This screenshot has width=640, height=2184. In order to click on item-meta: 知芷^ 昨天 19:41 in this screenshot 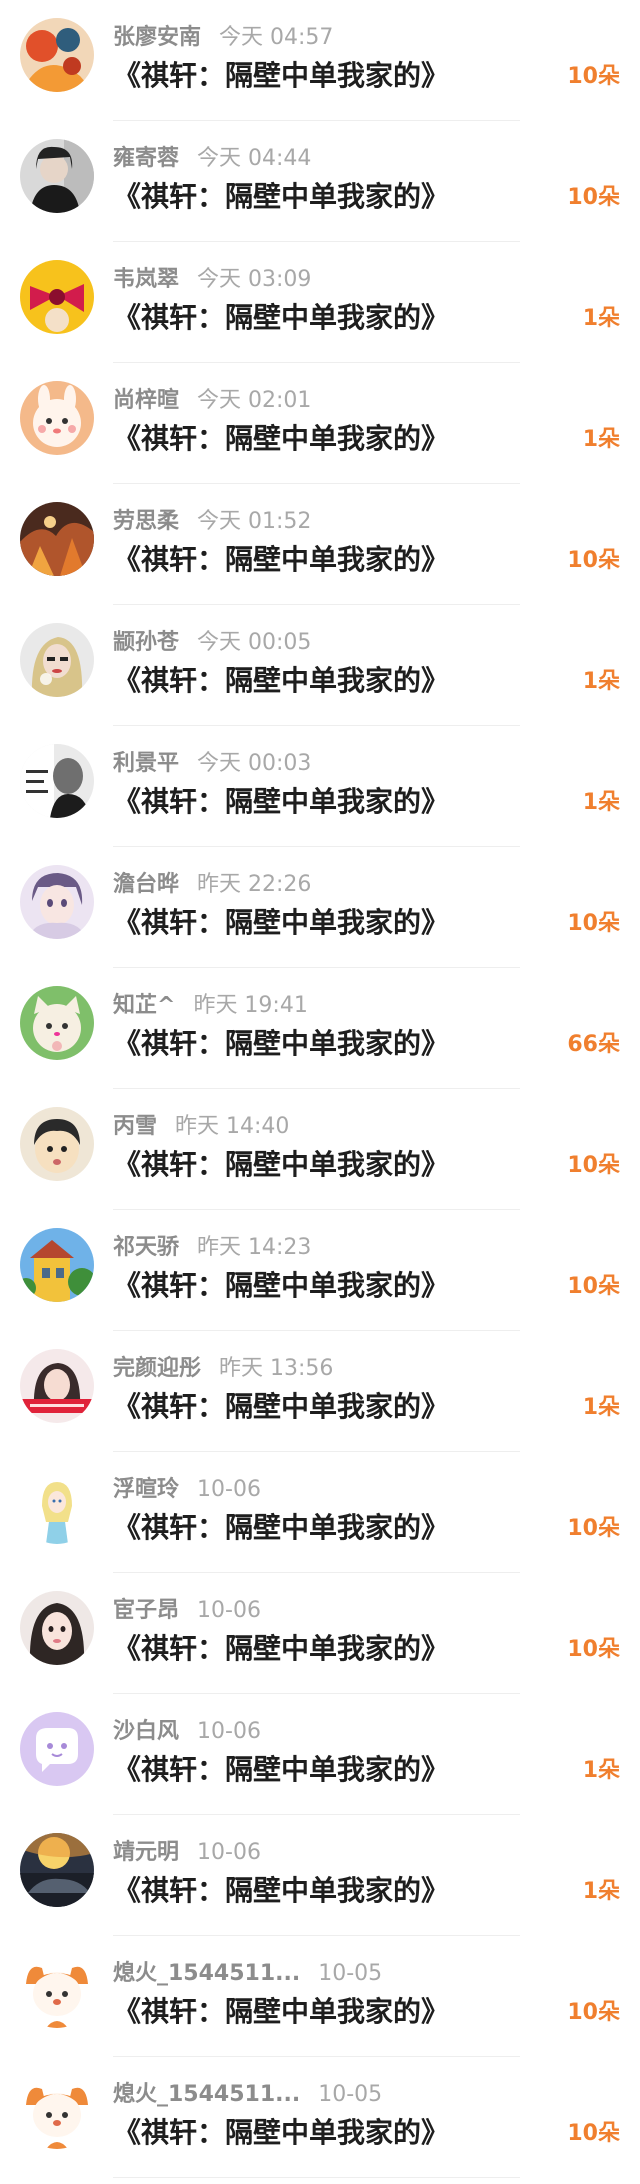, I will do `click(210, 1006)`.